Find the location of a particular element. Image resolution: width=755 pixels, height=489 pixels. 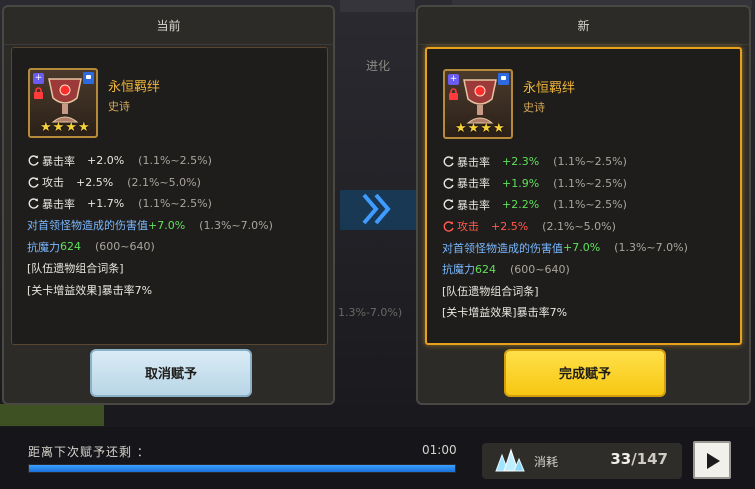

double-chevron-right-icon is located at coordinates (376, 209).